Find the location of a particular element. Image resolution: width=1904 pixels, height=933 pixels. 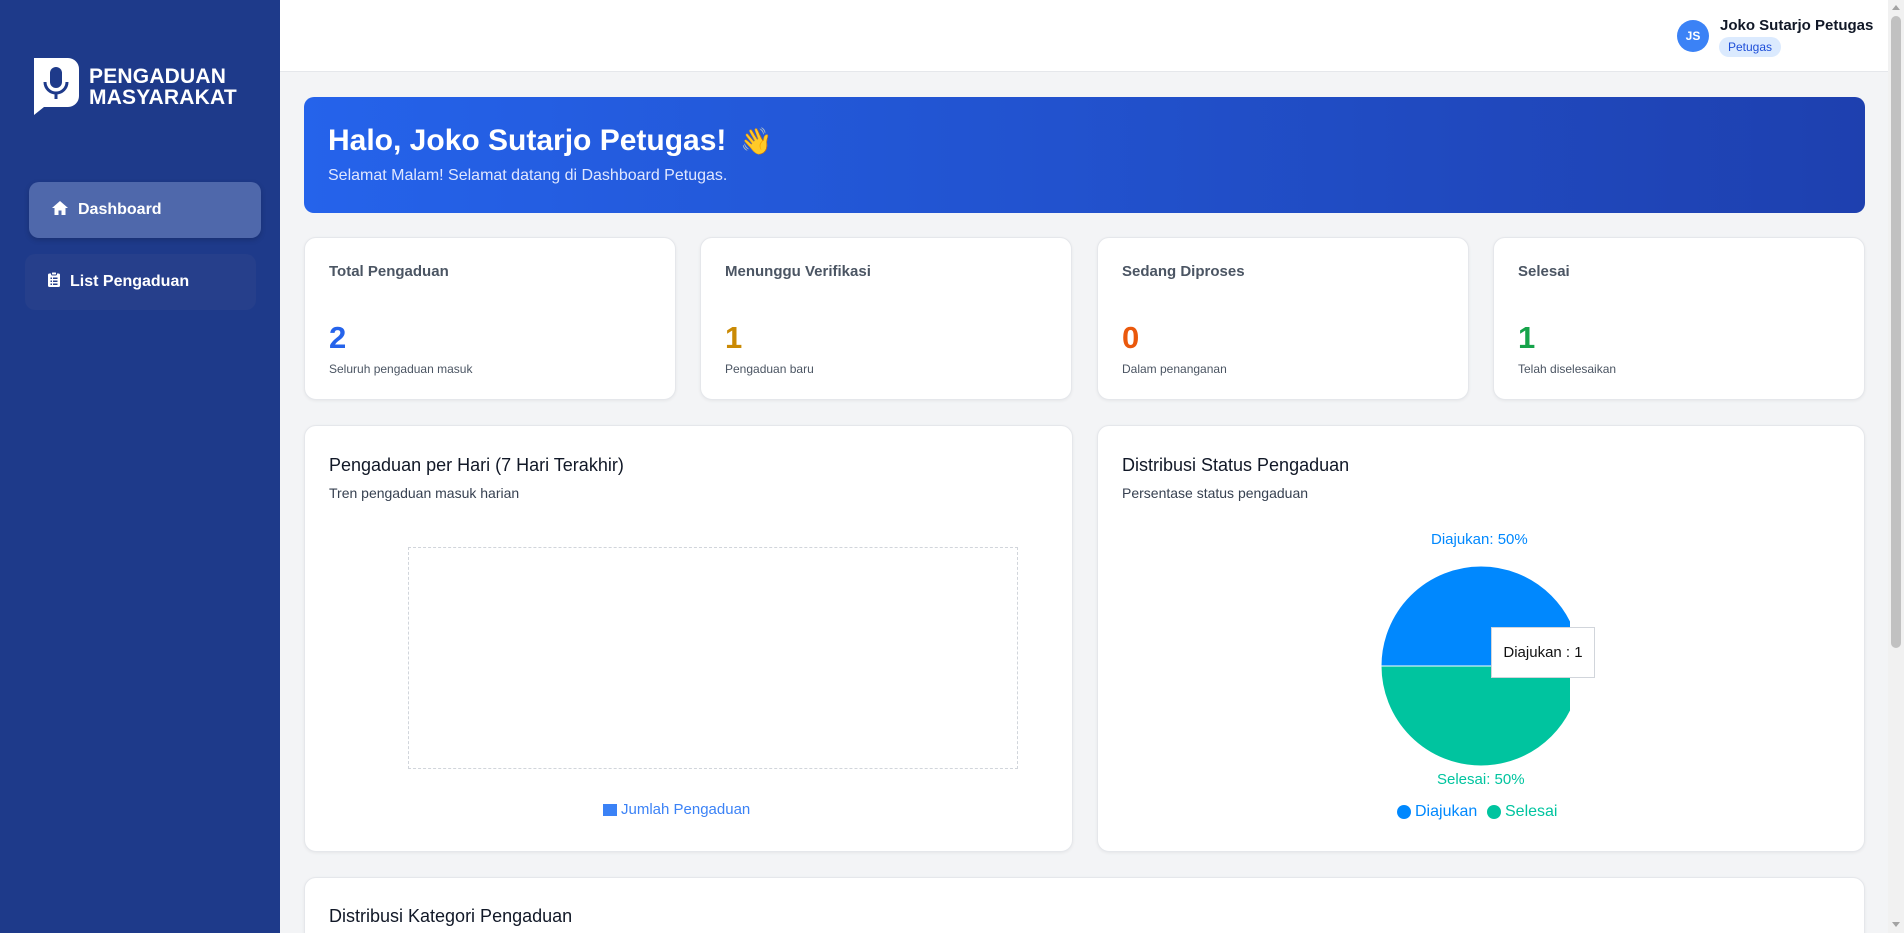

legend-item-selesai: Selesai is located at coordinates (1522, 812).